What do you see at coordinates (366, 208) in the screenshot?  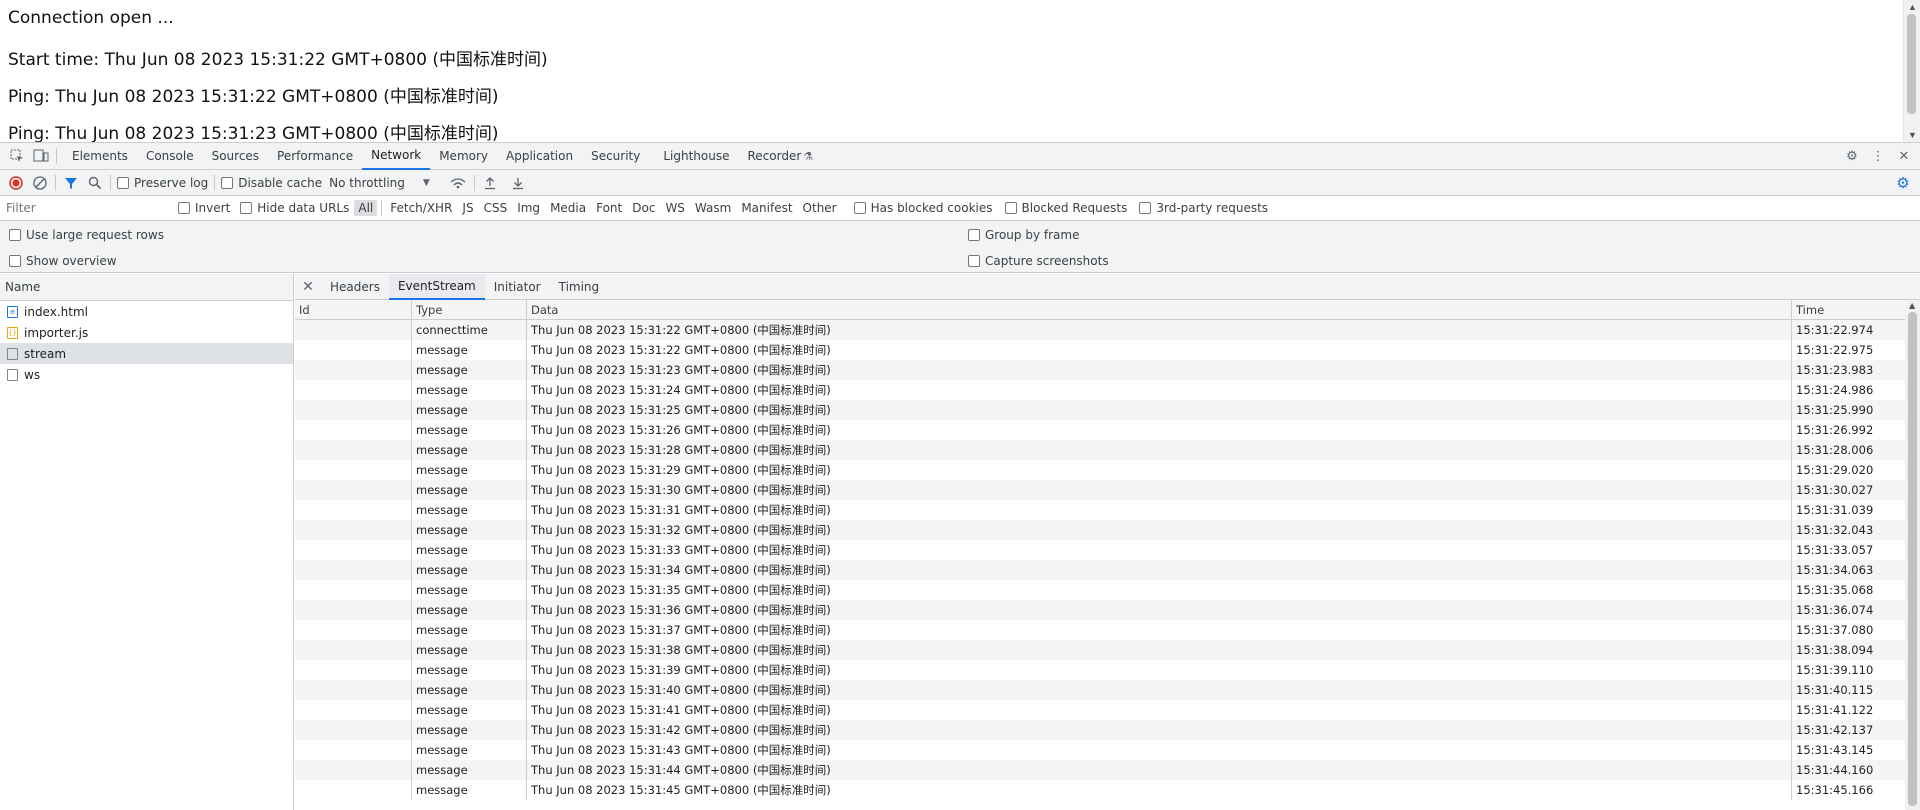 I see `filter-type-all: All` at bounding box center [366, 208].